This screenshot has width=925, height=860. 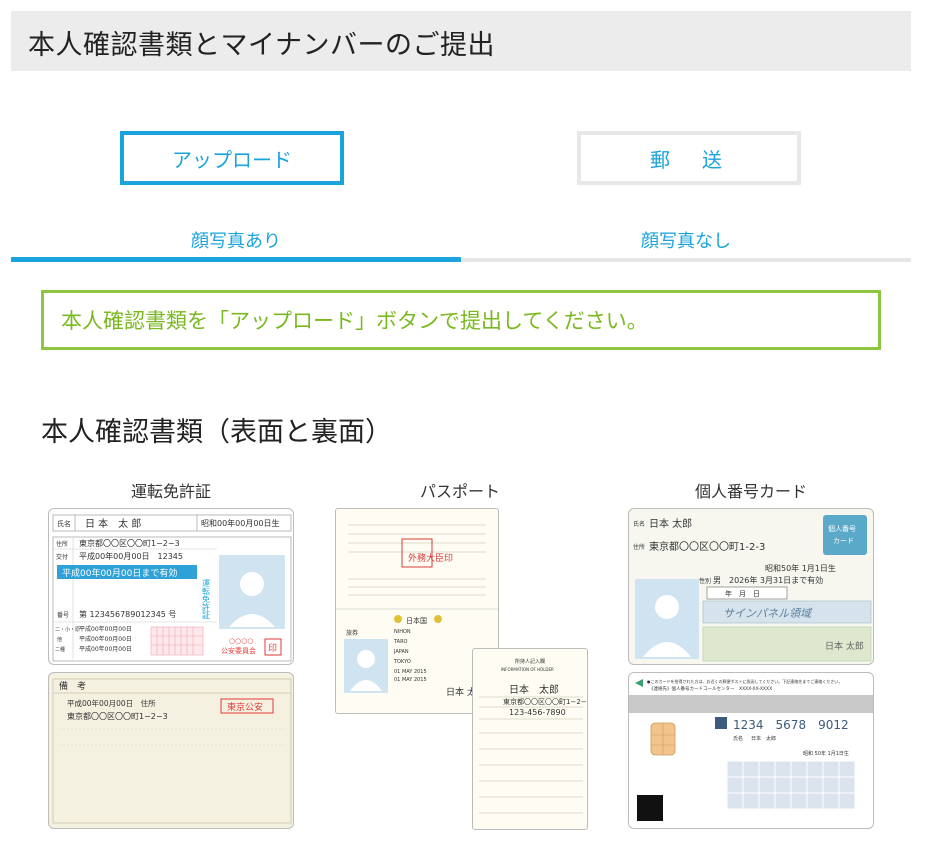 I want to click on mynumber-back-birth: 昭和 50年 1月1日生, so click(x=826, y=753).